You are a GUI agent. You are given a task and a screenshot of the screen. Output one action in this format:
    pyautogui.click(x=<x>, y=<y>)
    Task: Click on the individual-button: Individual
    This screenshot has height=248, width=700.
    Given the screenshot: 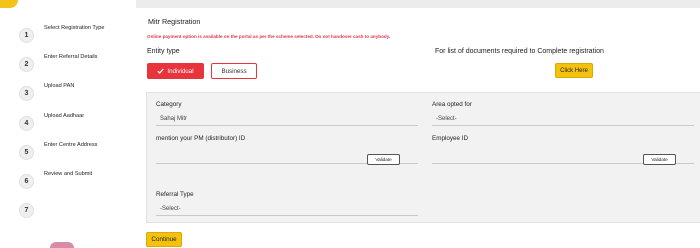 What is the action you would take?
    pyautogui.click(x=175, y=71)
    